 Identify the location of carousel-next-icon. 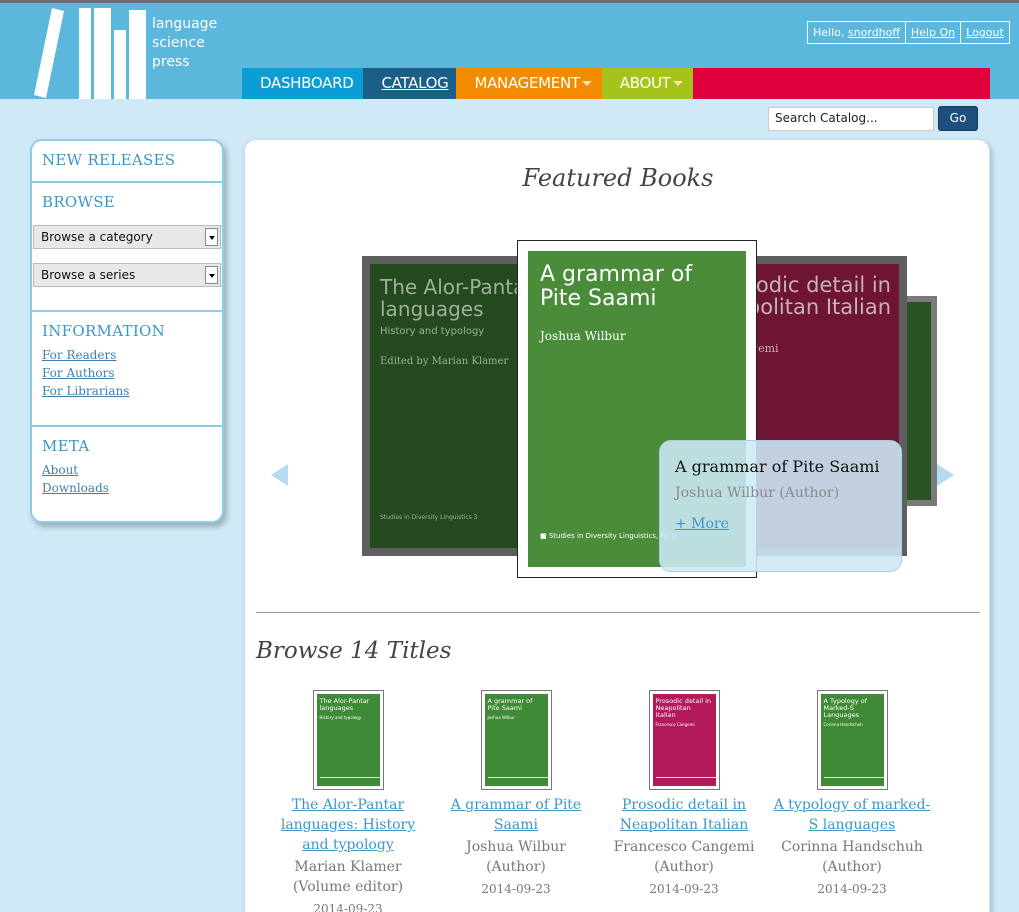
(945, 475).